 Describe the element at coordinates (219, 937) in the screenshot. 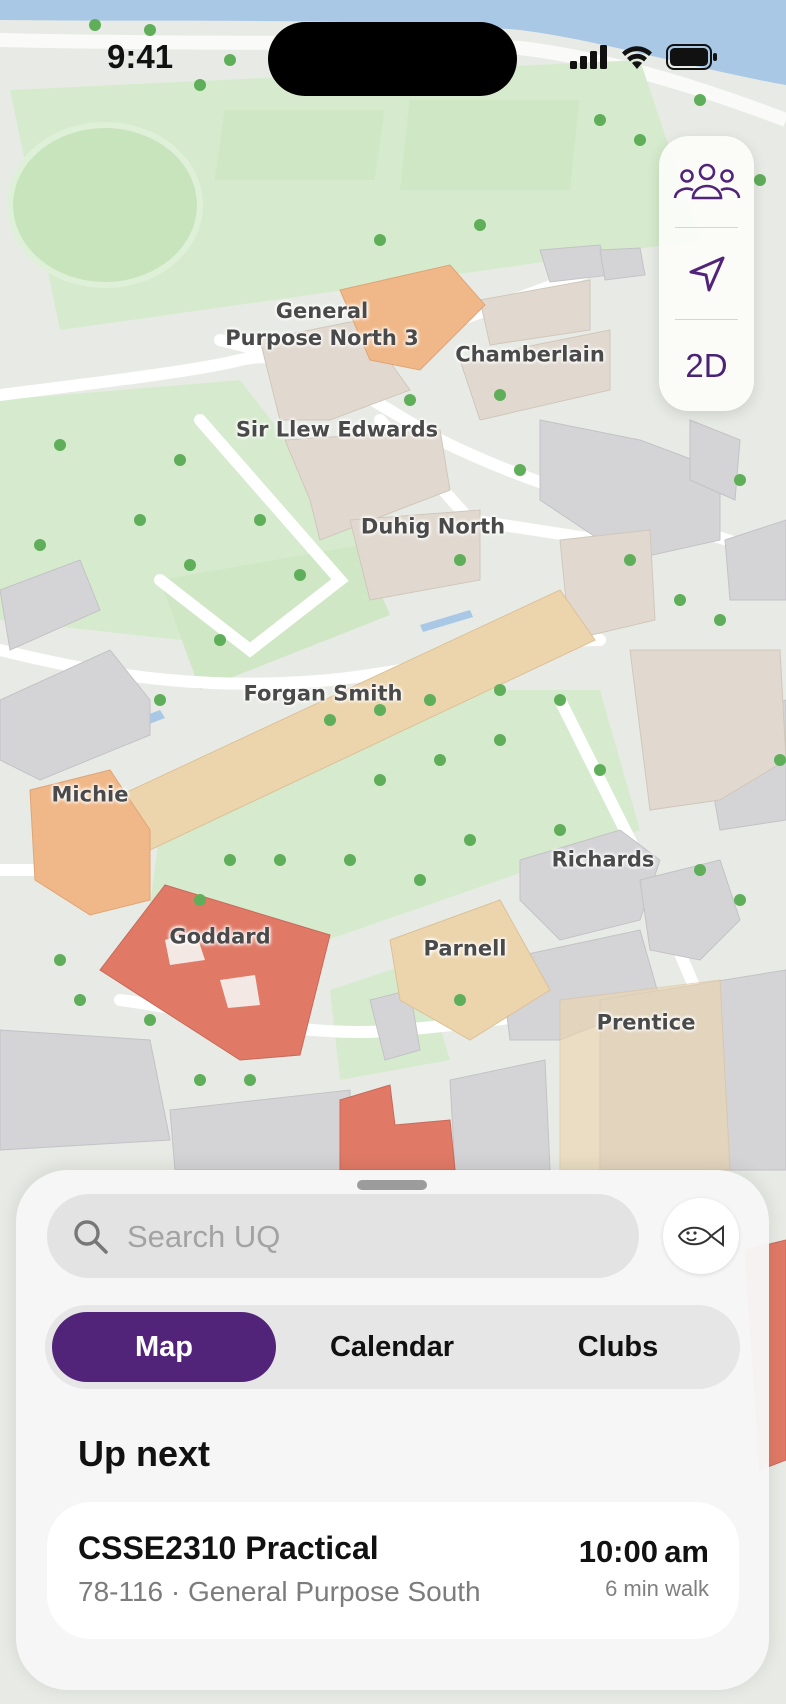

I see `map-label-goddard: Goddard` at that location.